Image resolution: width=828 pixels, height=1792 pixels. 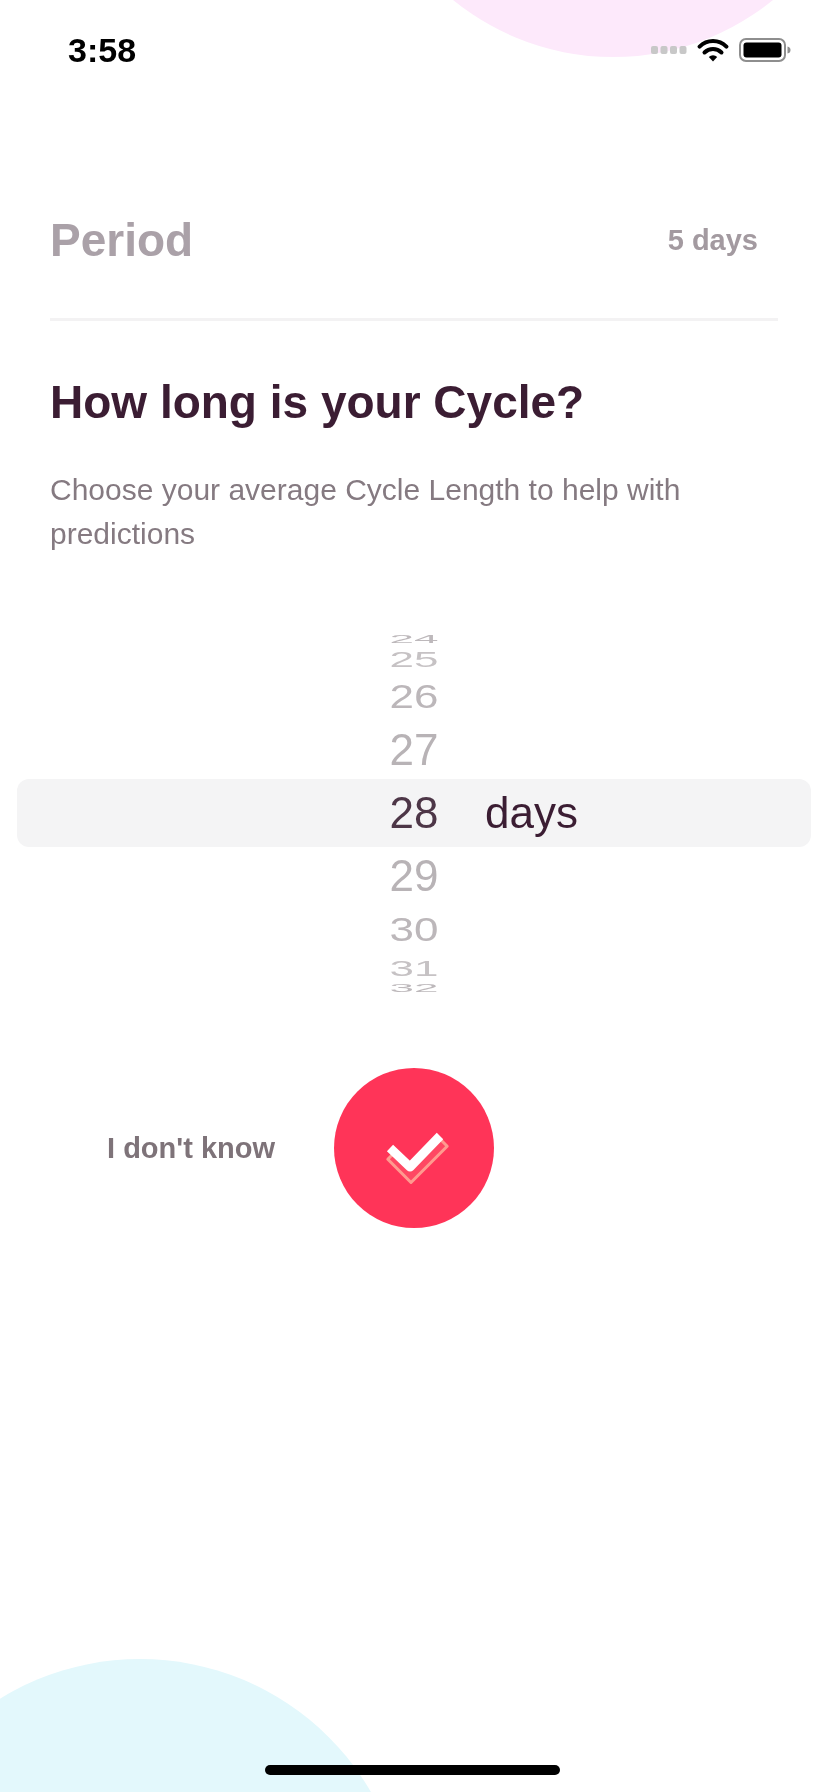 I want to click on question-title: How long is your Cycle?, so click(x=318, y=402).